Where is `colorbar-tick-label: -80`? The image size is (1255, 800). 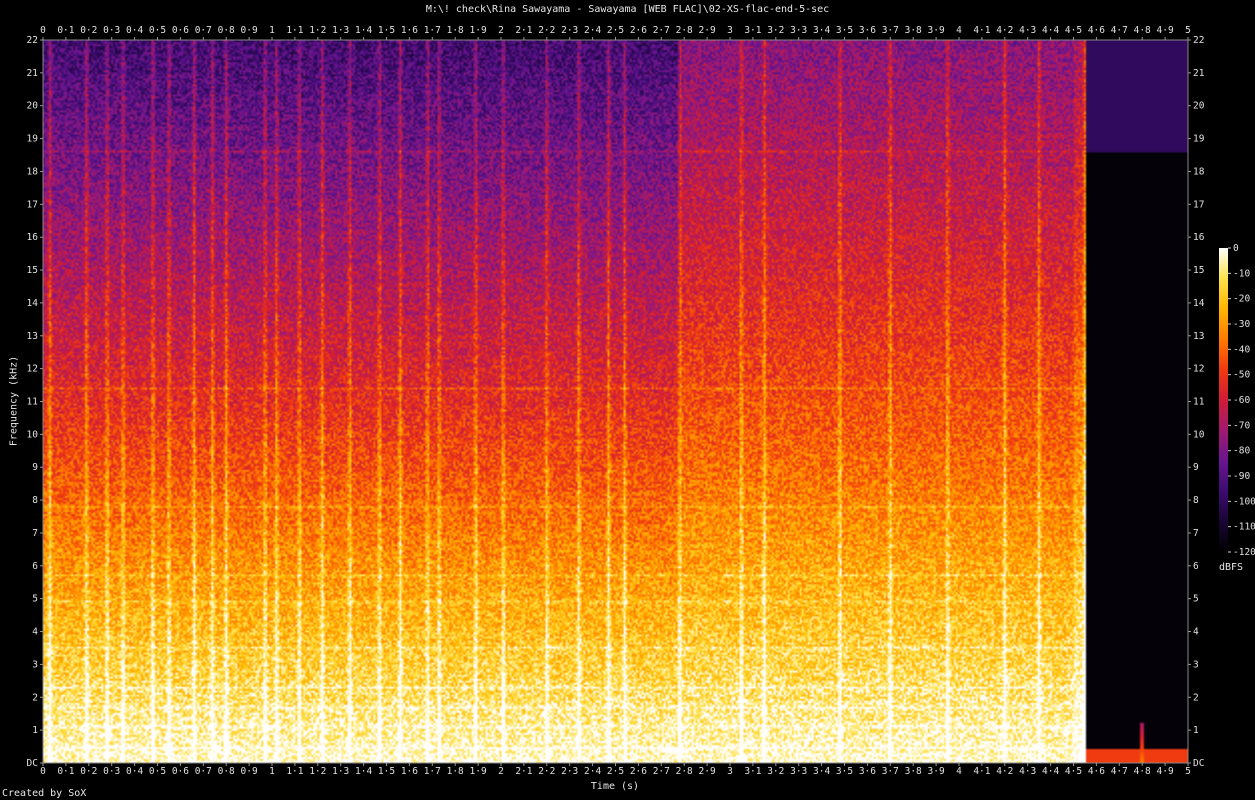
colorbar-tick-label: -80 is located at coordinates (1241, 451).